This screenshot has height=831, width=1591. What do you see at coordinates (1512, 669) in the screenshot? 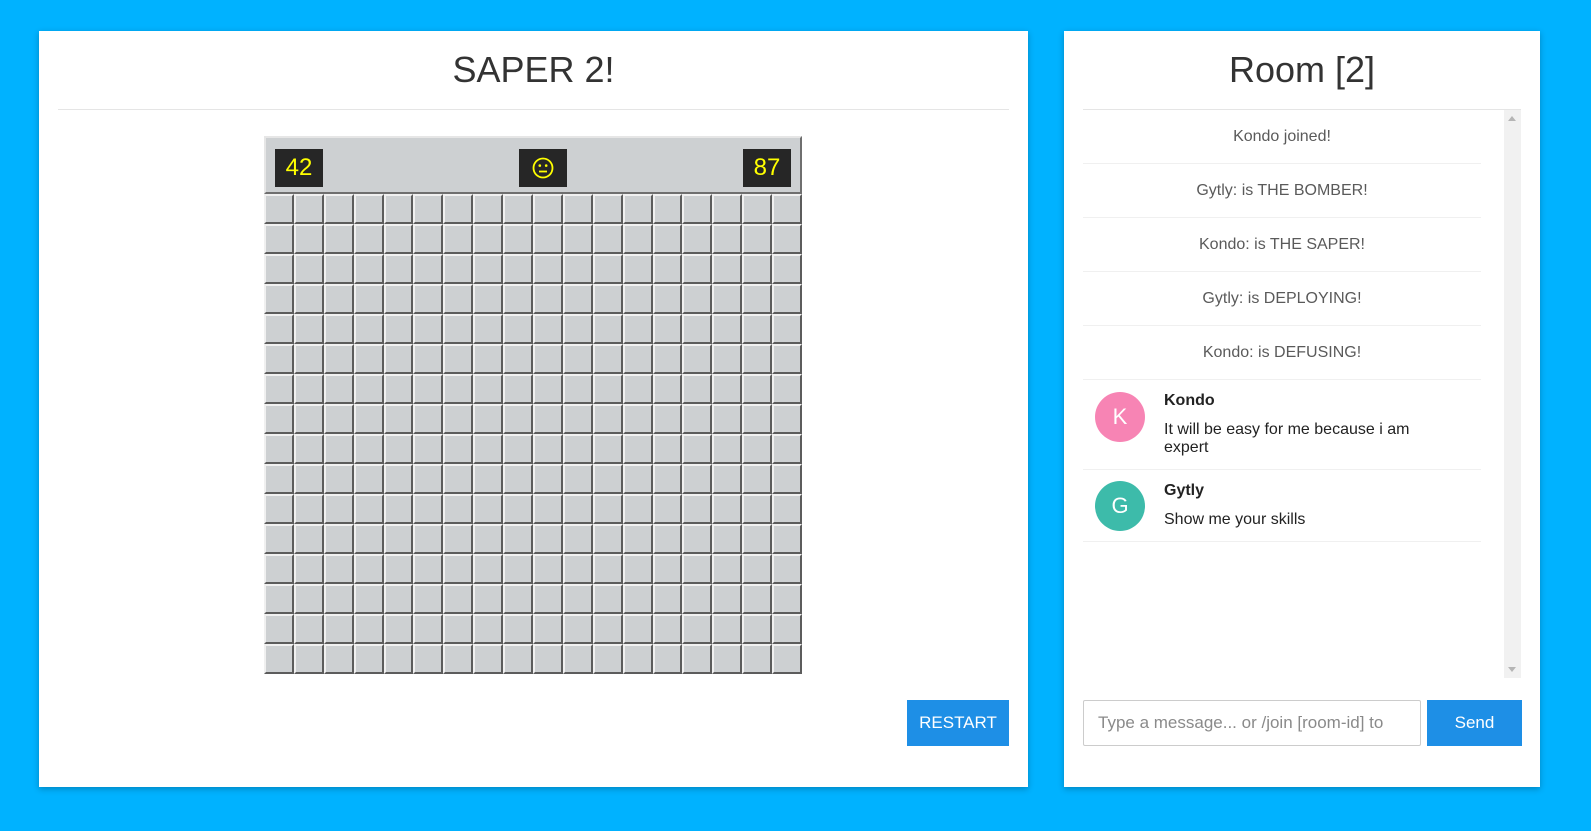
I see `scroll-down-arrow-icon` at bounding box center [1512, 669].